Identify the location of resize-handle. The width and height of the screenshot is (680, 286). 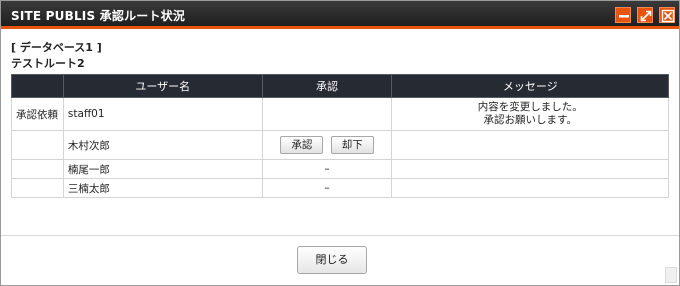
(671, 275).